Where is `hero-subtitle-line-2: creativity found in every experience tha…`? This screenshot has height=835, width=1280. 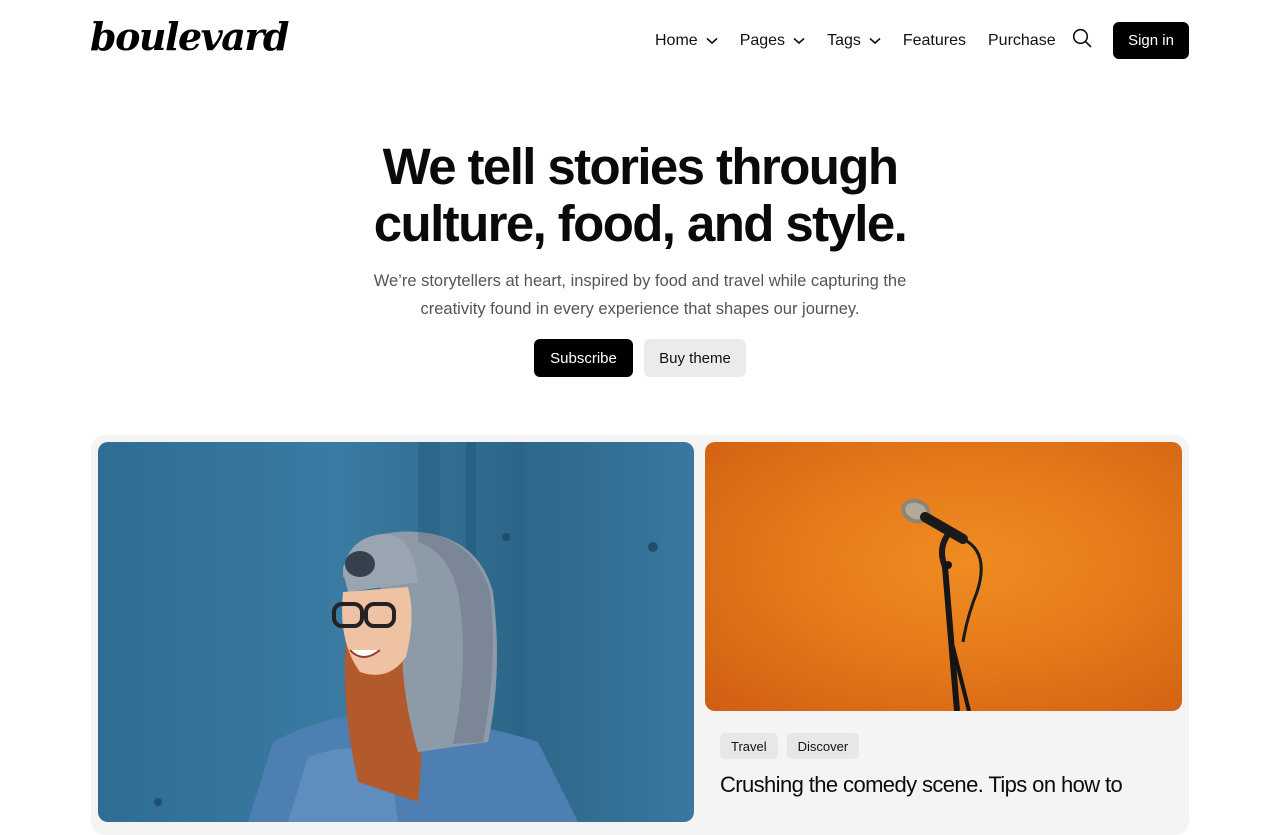
hero-subtitle-line-2: creativity found in every experience tha… is located at coordinates (640, 309).